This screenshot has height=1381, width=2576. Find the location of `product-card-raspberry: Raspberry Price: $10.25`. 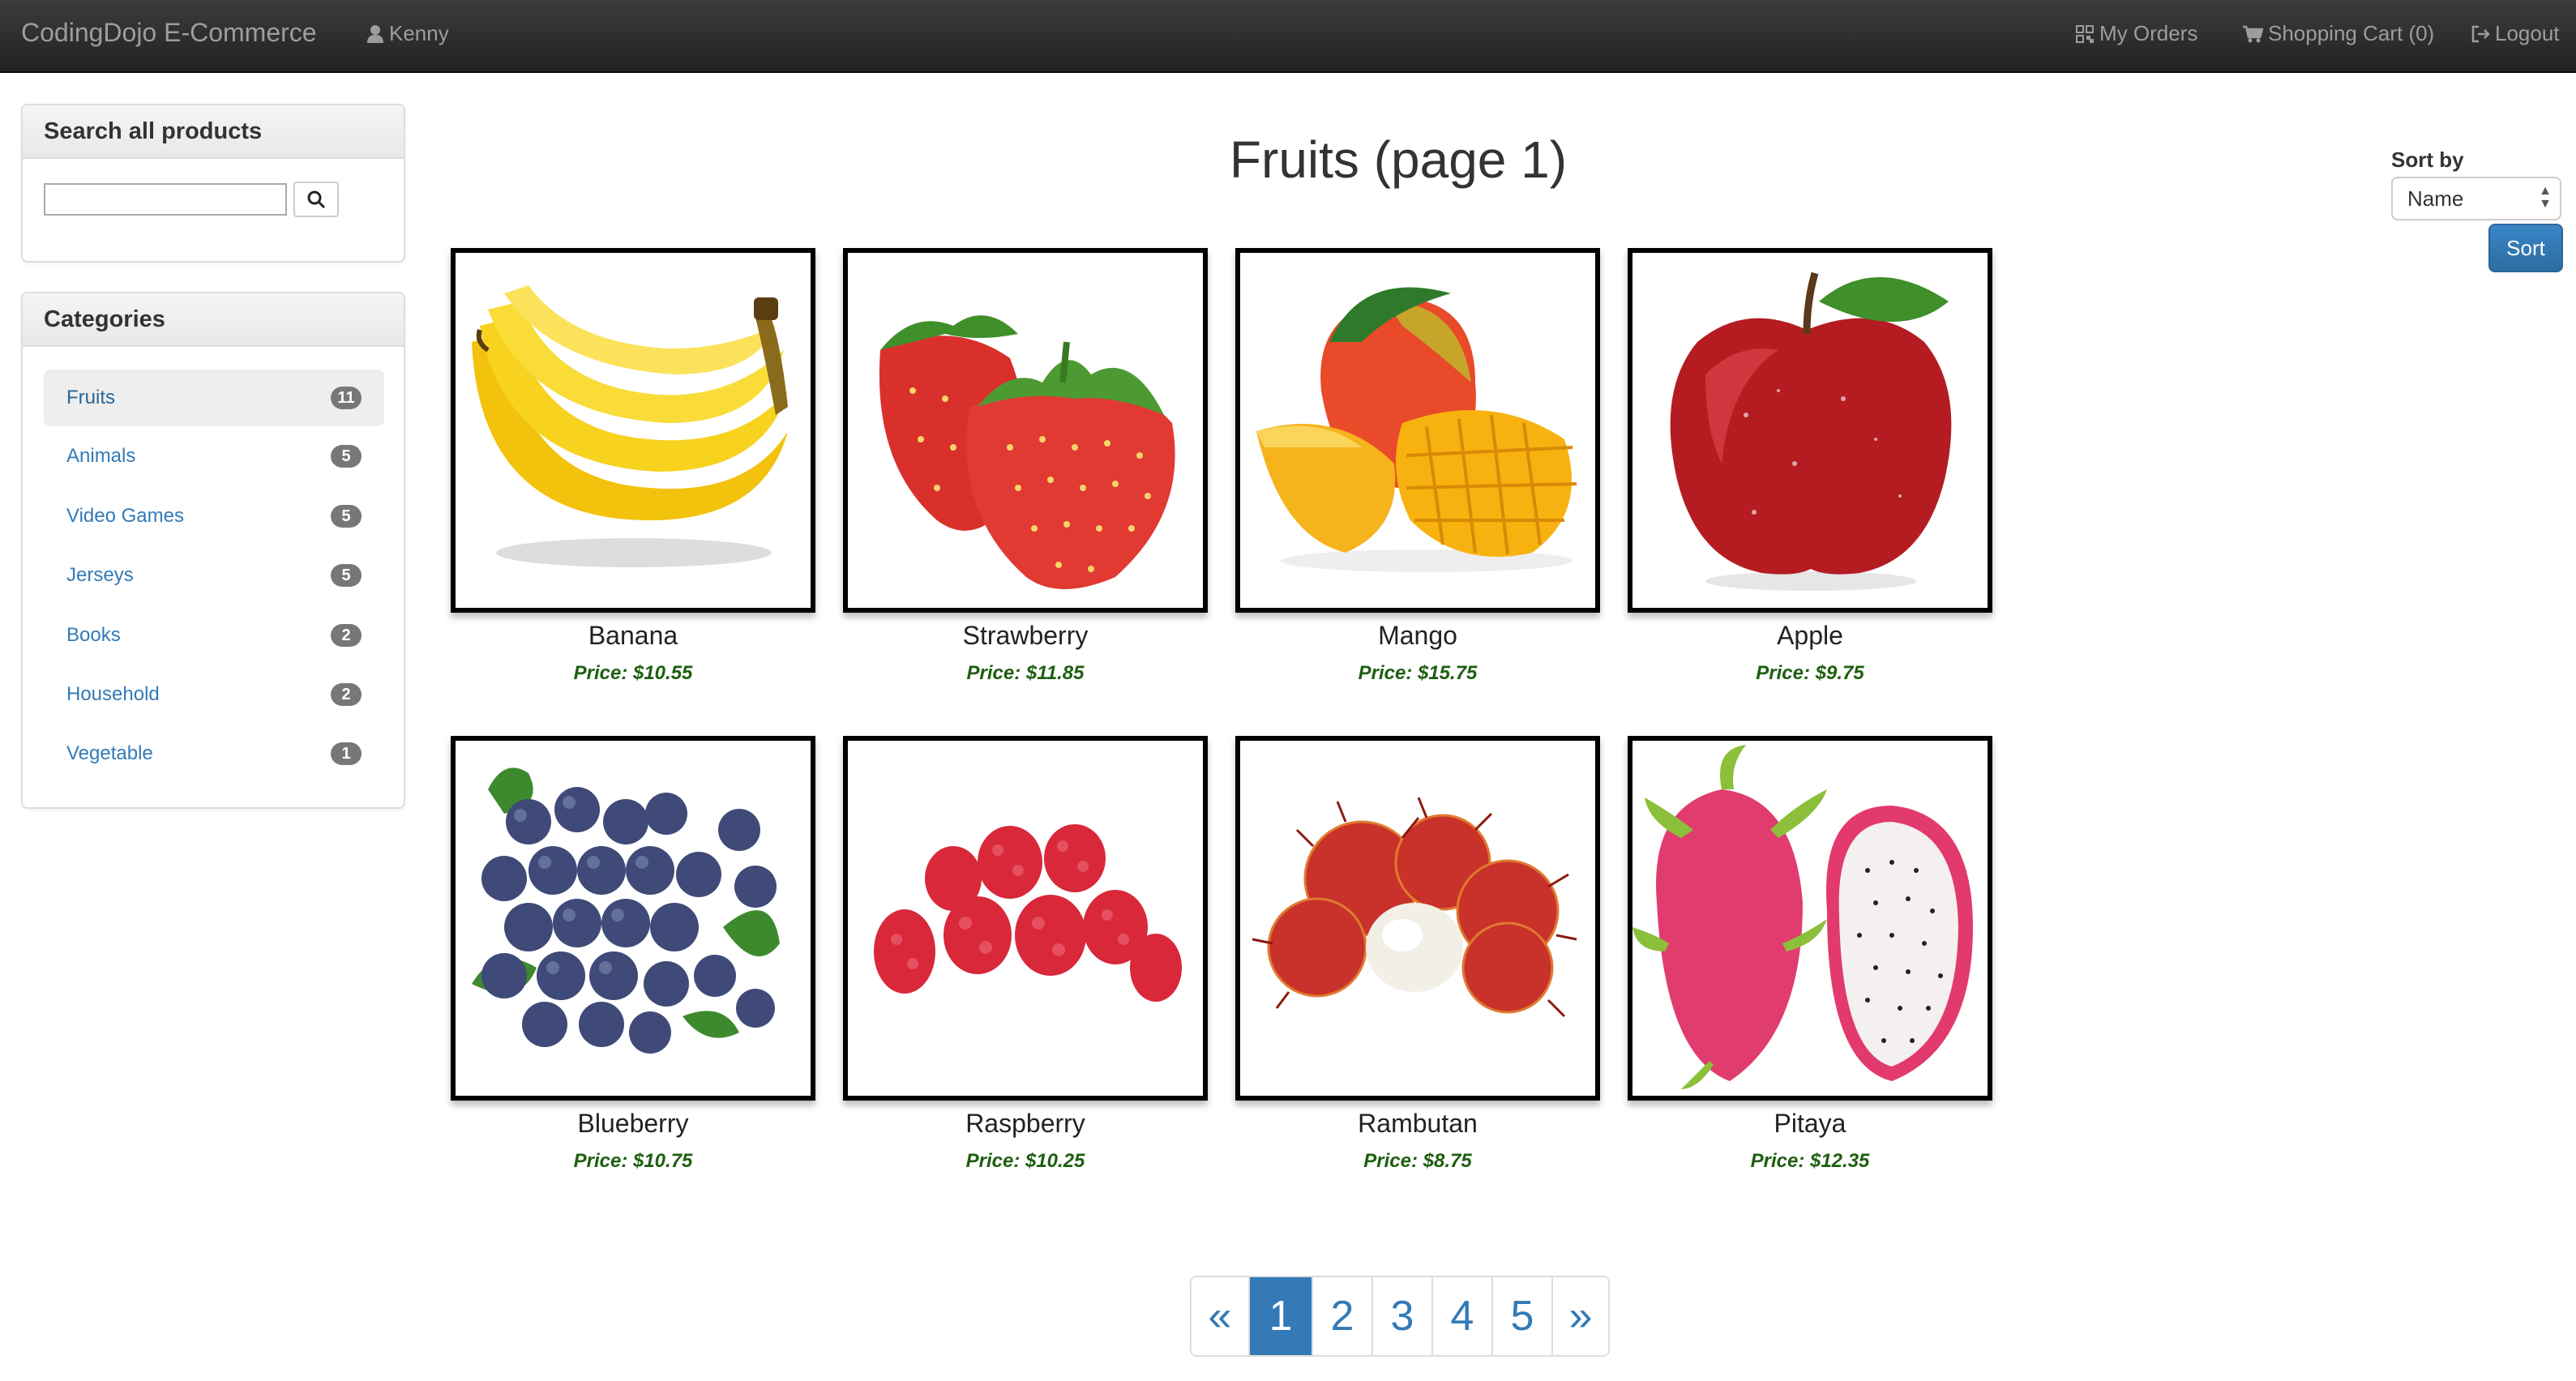

product-card-raspberry: Raspberry Price: $10.25 is located at coordinates (1025, 954).